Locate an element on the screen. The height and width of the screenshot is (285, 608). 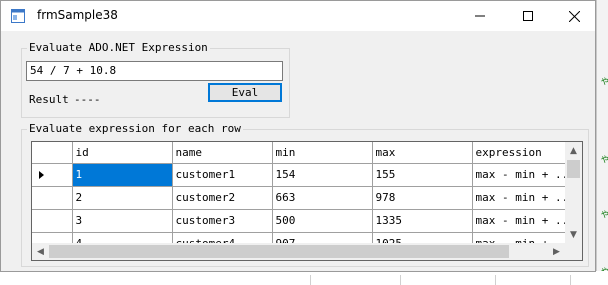
grid-header-row: id name min max expression is located at coordinates (305, 153).